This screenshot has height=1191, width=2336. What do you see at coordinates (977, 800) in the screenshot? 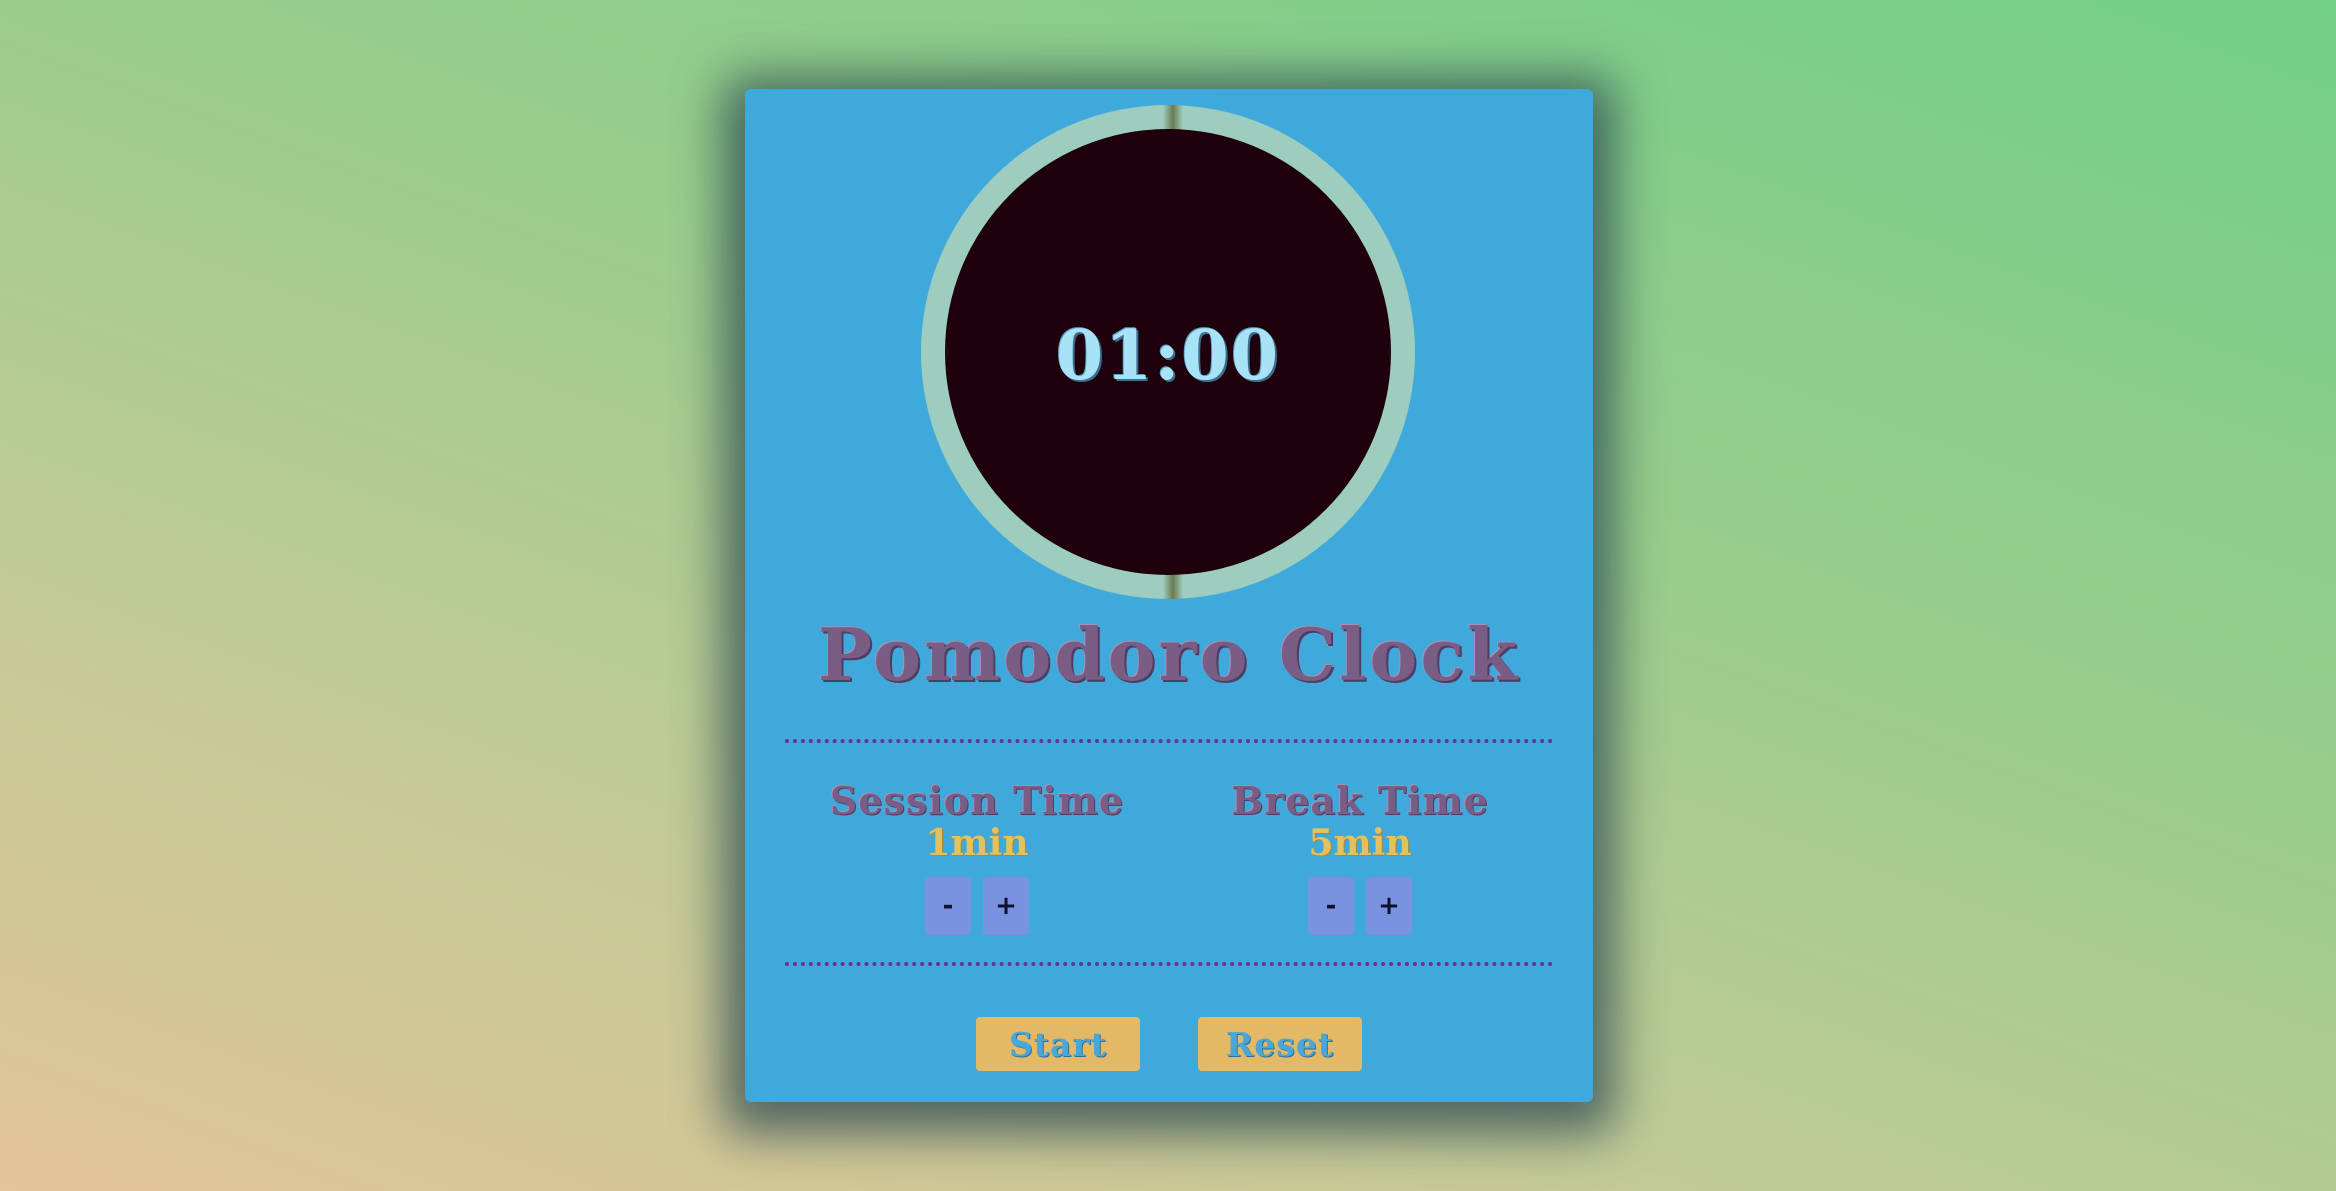
I see `session-label: Session Time` at bounding box center [977, 800].